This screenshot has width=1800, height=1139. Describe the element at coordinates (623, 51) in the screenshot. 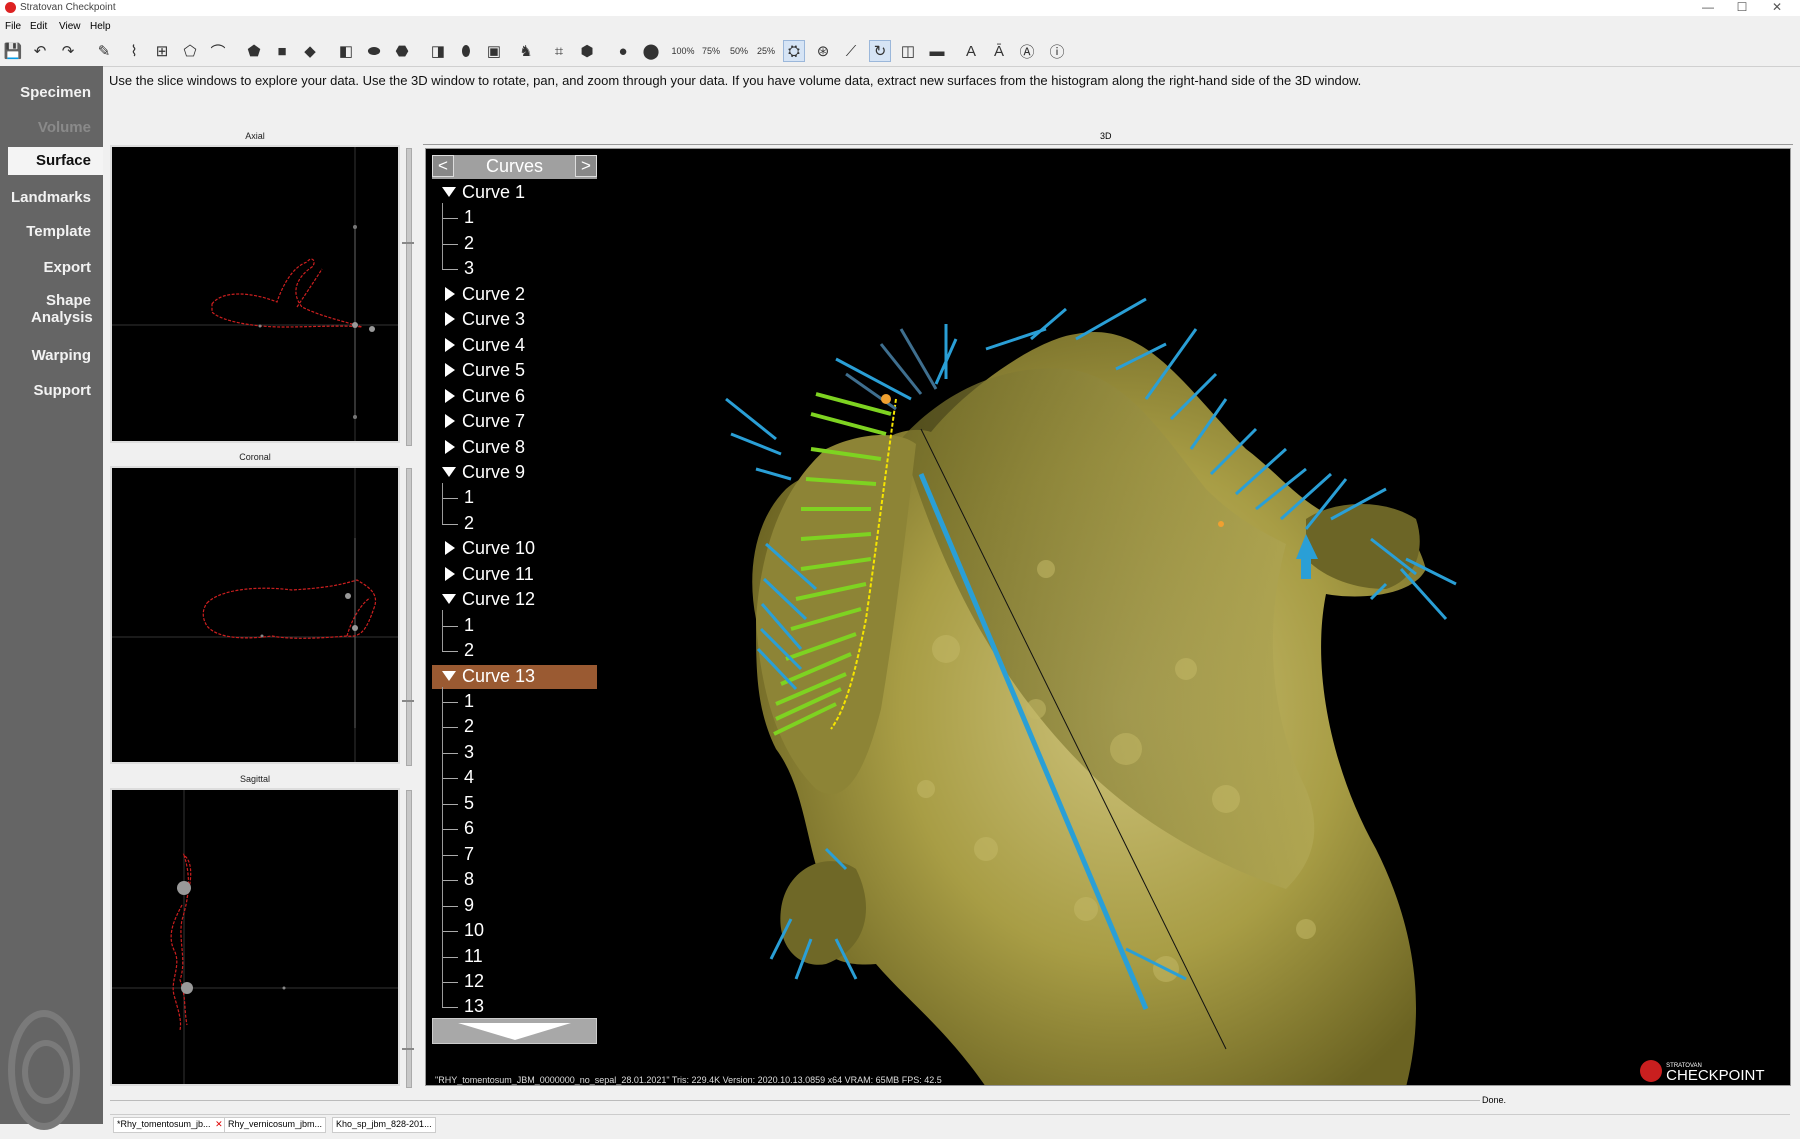

I see `light-small-icon: ●` at that location.